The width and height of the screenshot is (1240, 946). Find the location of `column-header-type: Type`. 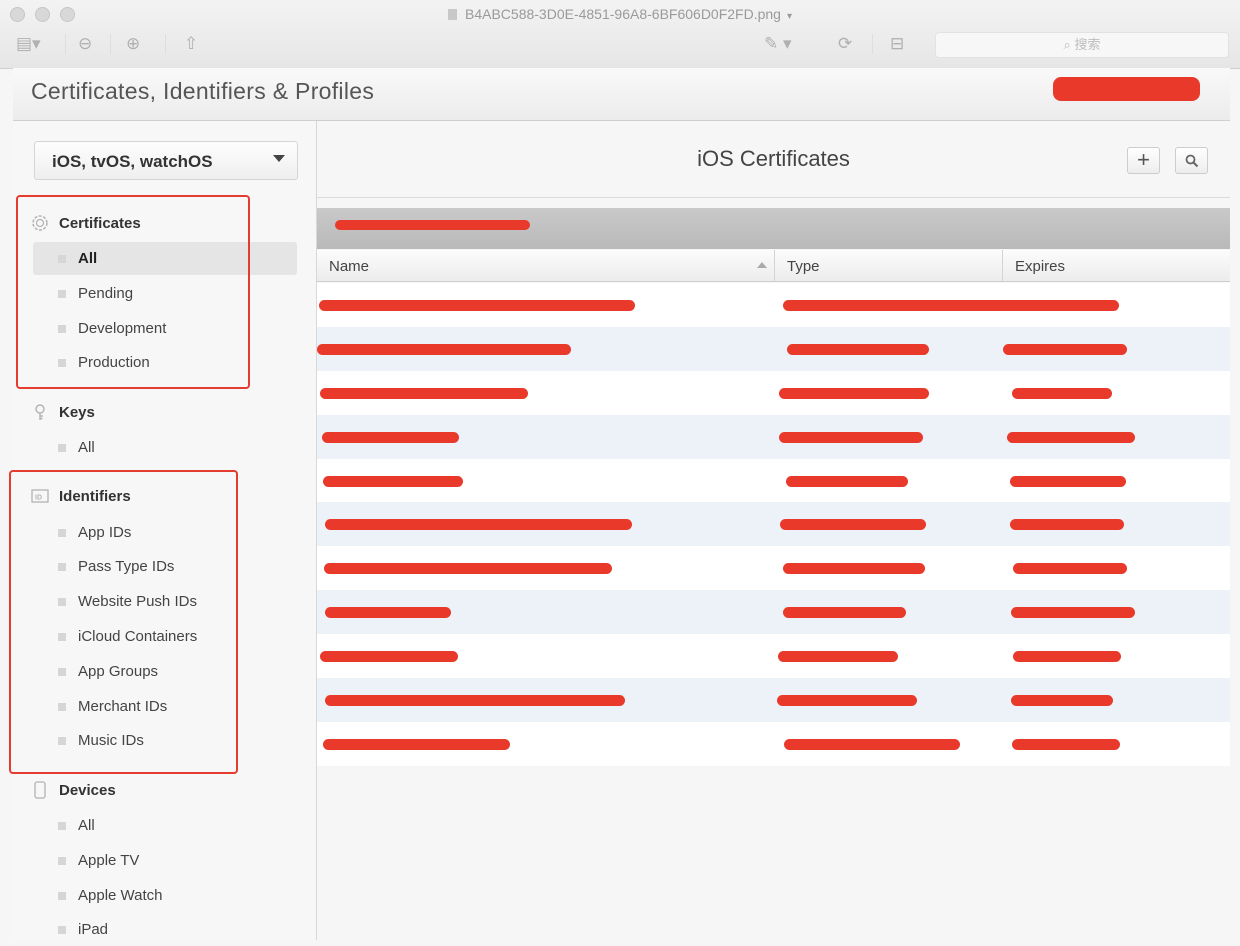

column-header-type: Type is located at coordinates (889, 266).